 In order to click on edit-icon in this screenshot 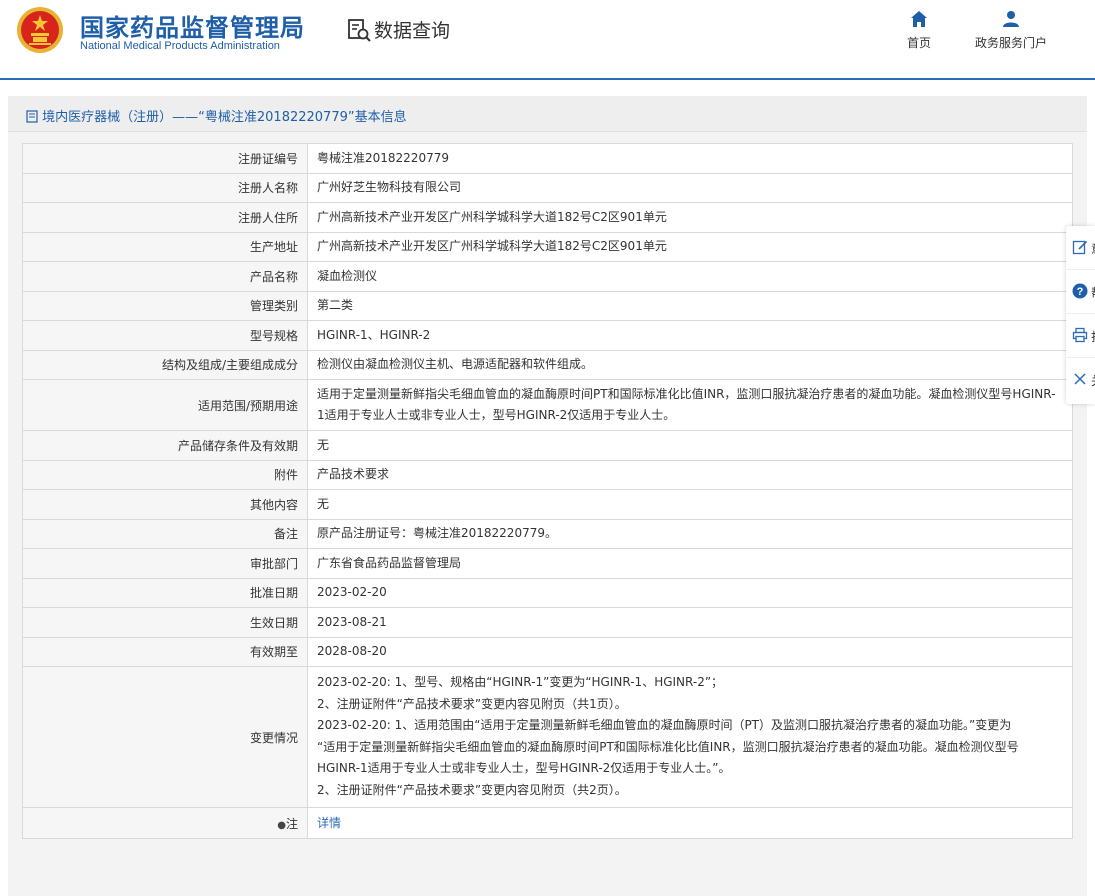, I will do `click(1080, 247)`.